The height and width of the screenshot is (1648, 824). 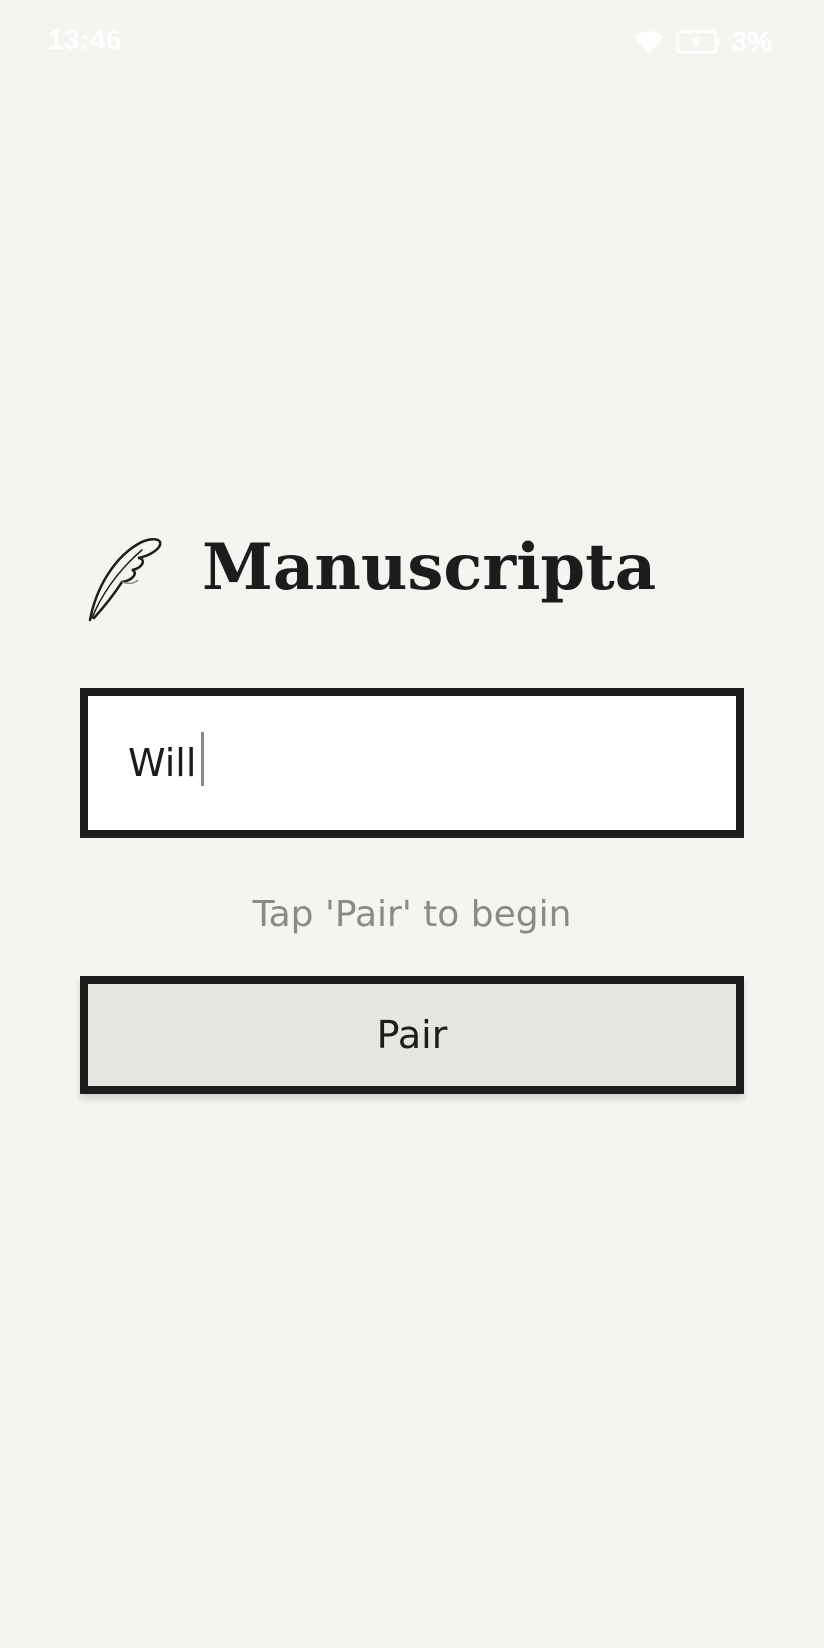 I want to click on text-cursor, so click(x=202, y=759).